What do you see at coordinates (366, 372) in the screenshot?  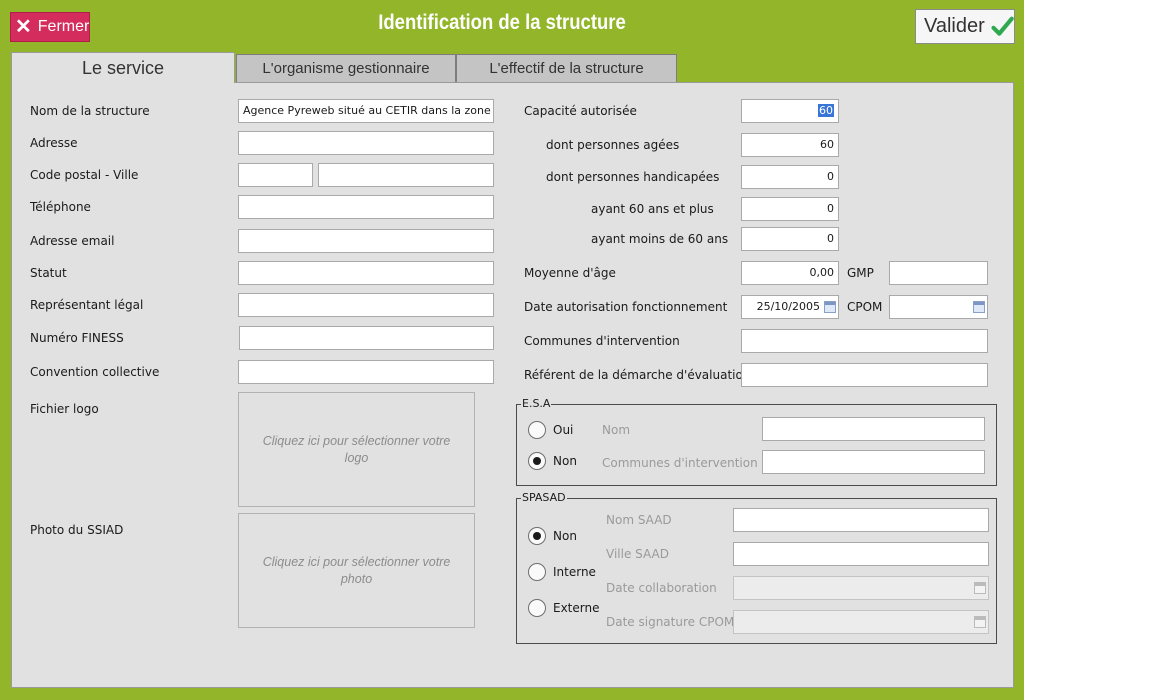 I see `convention-input` at bounding box center [366, 372].